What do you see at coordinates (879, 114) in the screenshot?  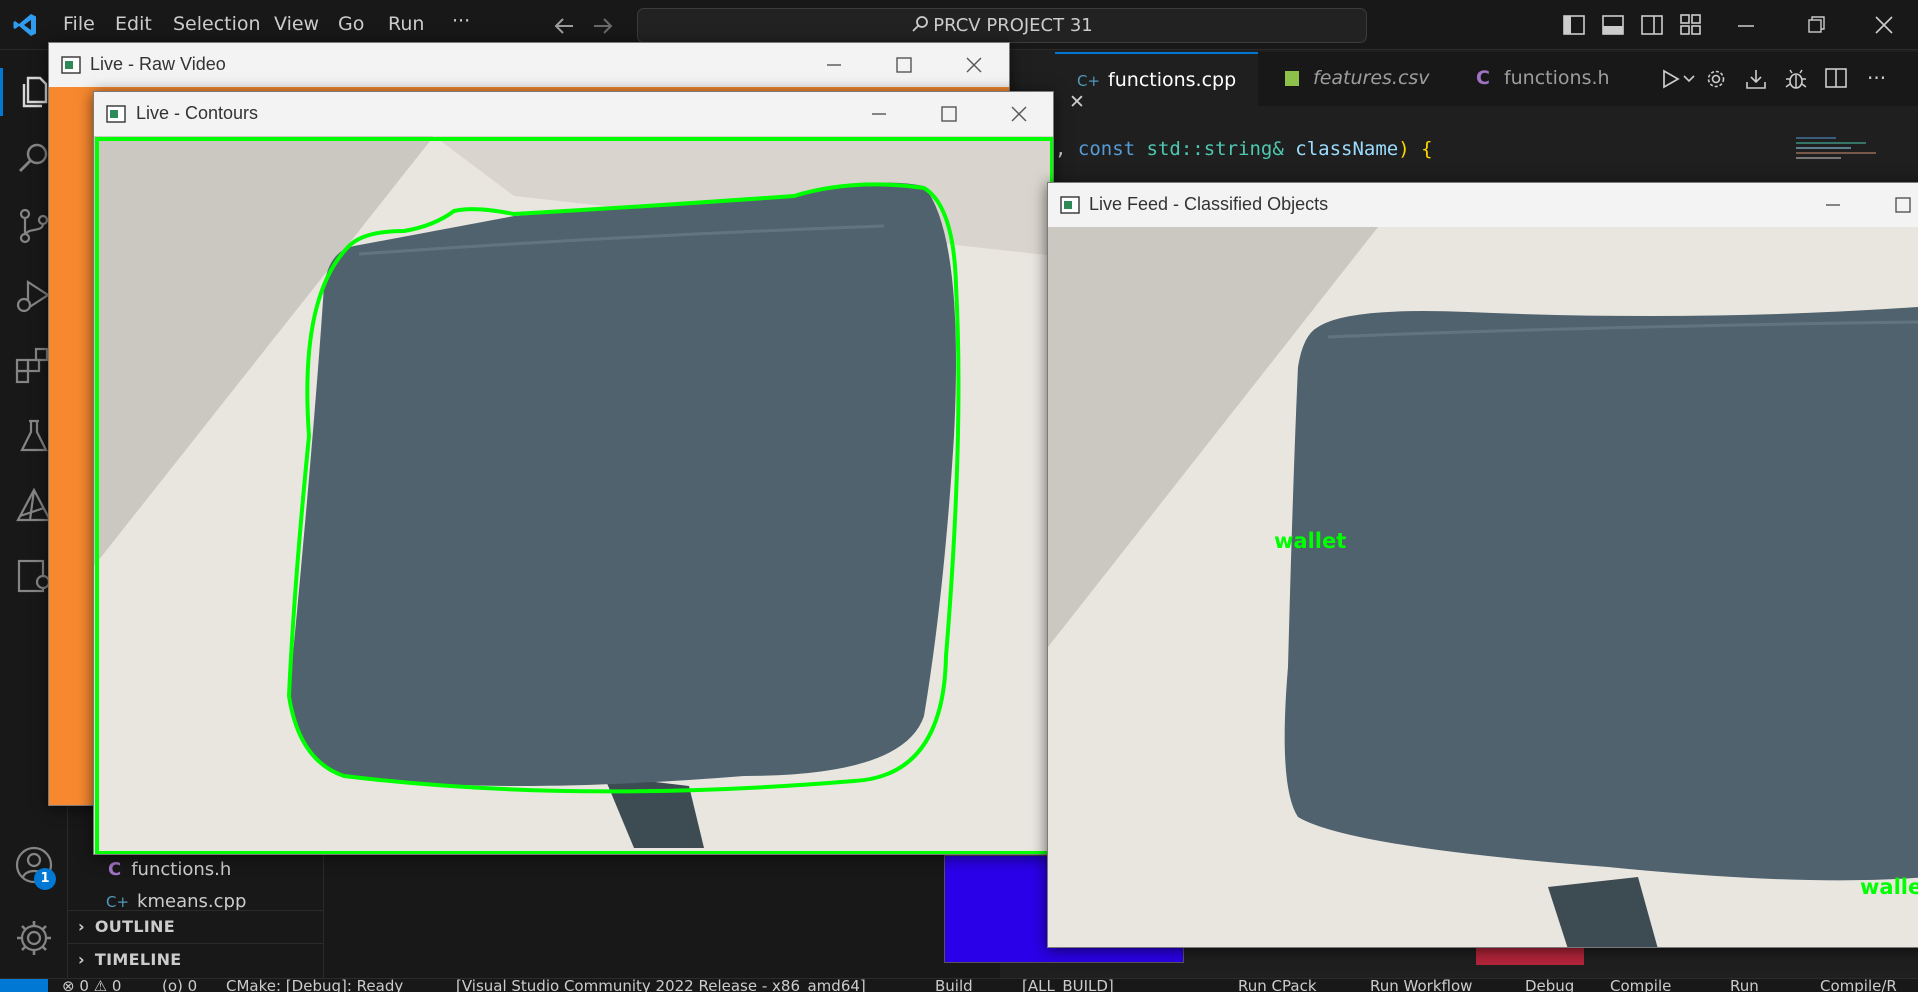 I see `contours-minimize-icon` at bounding box center [879, 114].